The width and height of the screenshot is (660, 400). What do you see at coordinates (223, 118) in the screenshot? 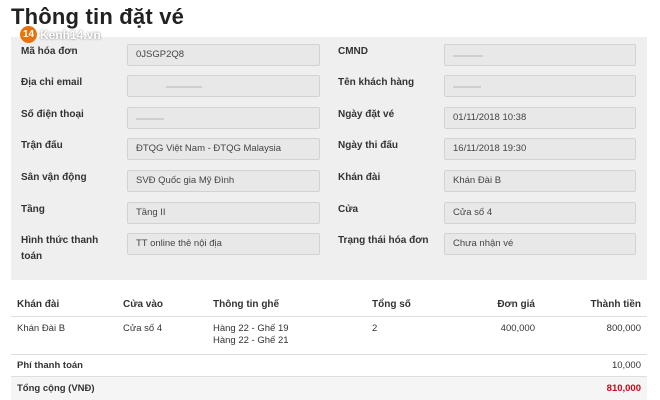
I see `field-phone` at bounding box center [223, 118].